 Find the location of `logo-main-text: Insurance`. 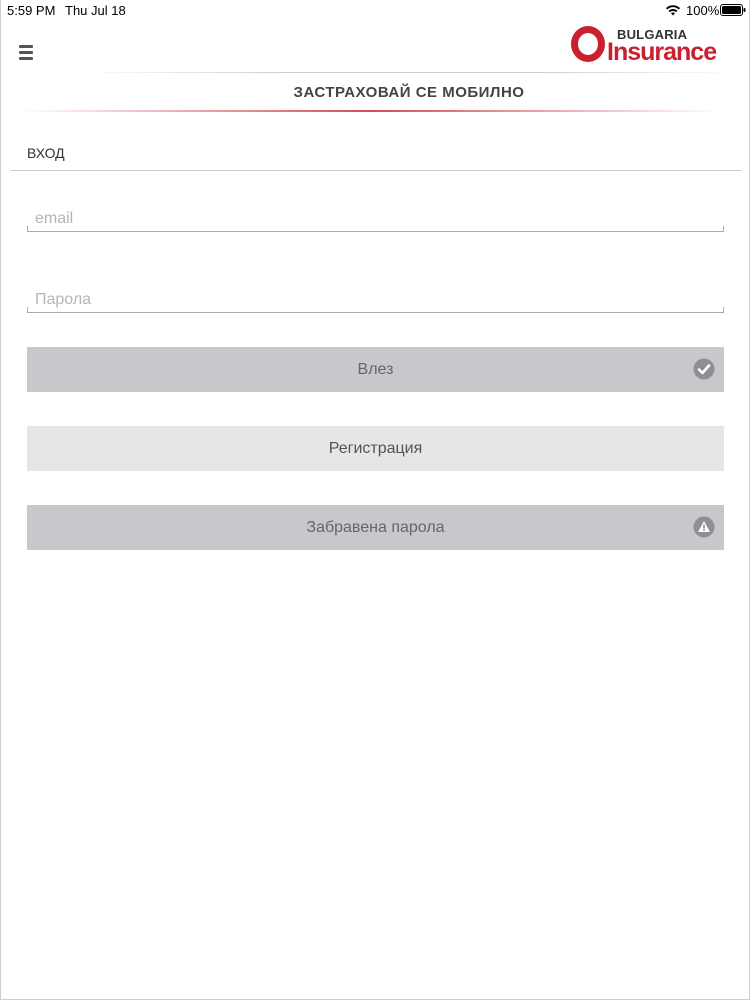

logo-main-text: Insurance is located at coordinates (662, 52).